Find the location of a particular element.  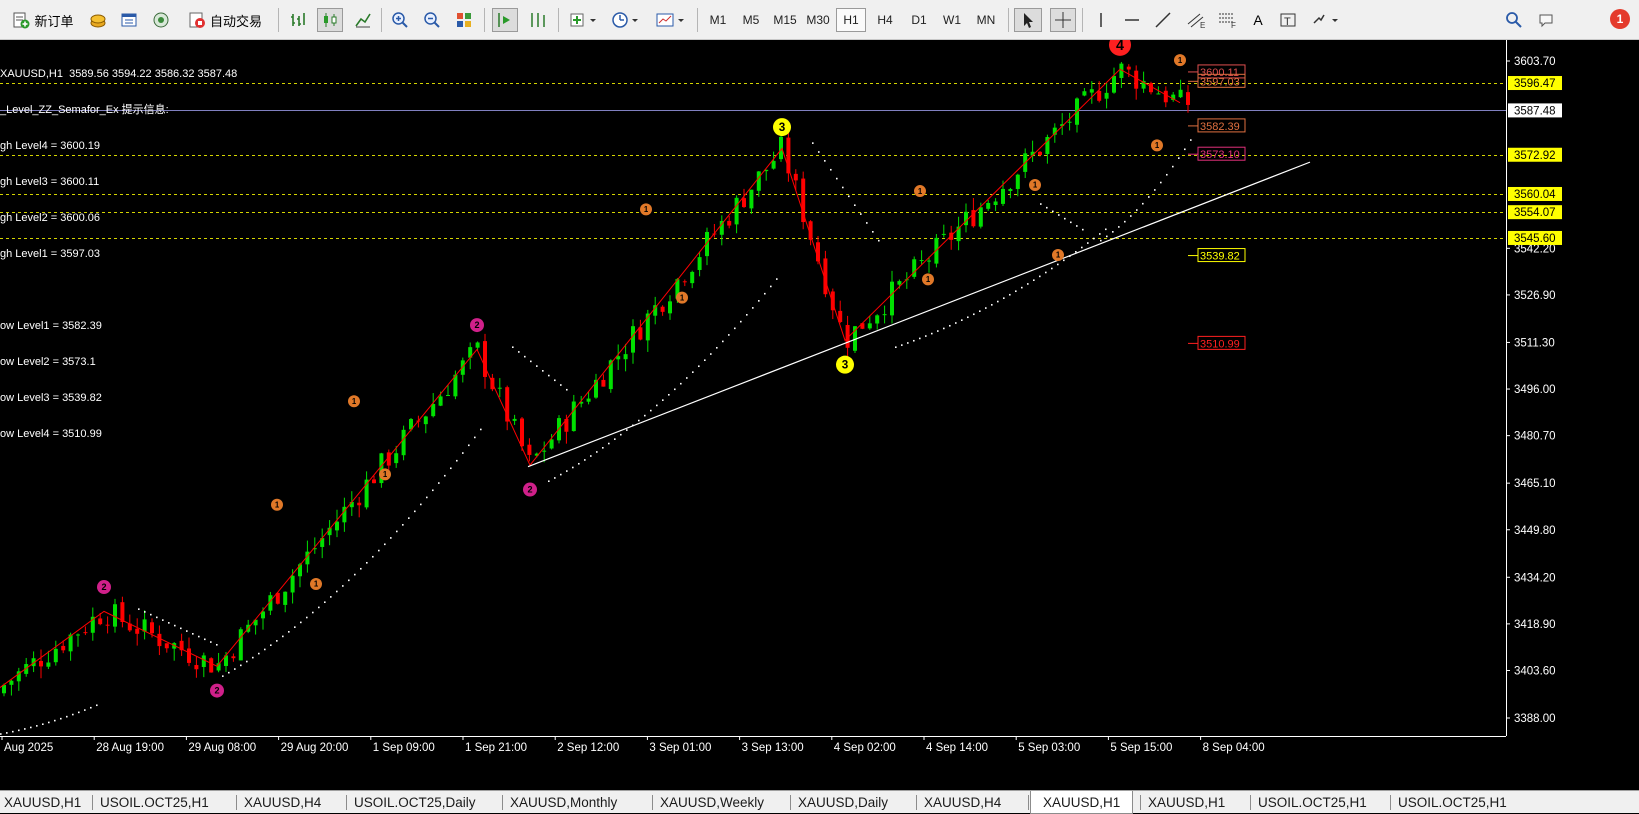

periods-dropdown is located at coordinates (626, 20).